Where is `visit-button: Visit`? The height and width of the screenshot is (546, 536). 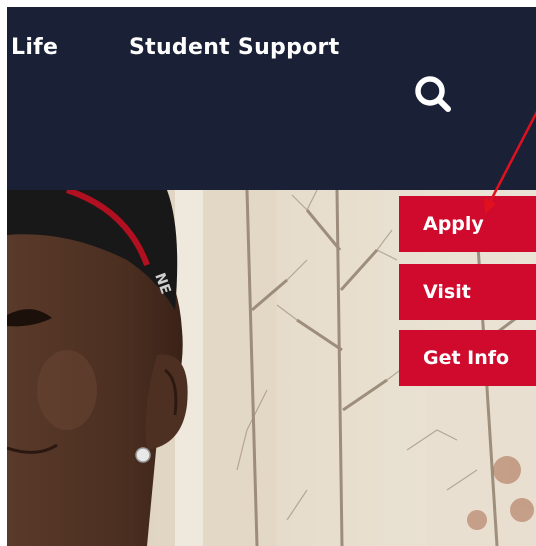
visit-button: Visit is located at coordinates (467, 292).